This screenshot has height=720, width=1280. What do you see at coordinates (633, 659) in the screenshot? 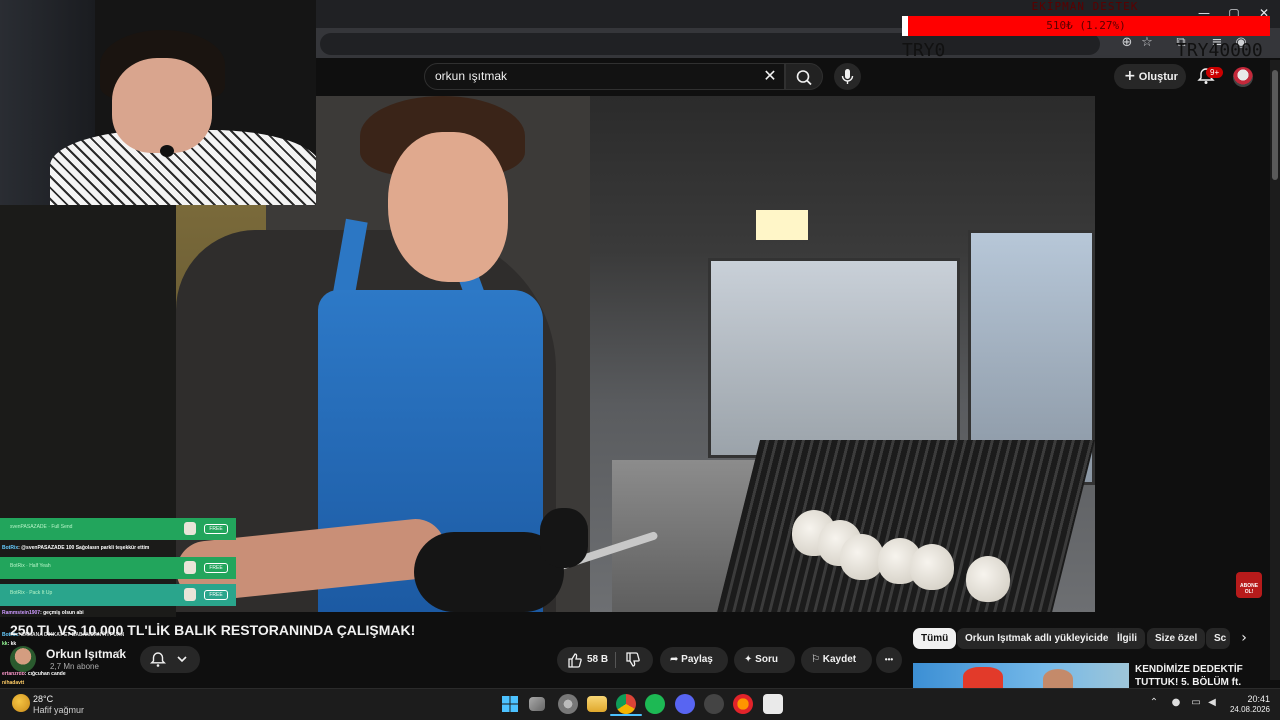
I see `thumbs-down-icon` at bounding box center [633, 659].